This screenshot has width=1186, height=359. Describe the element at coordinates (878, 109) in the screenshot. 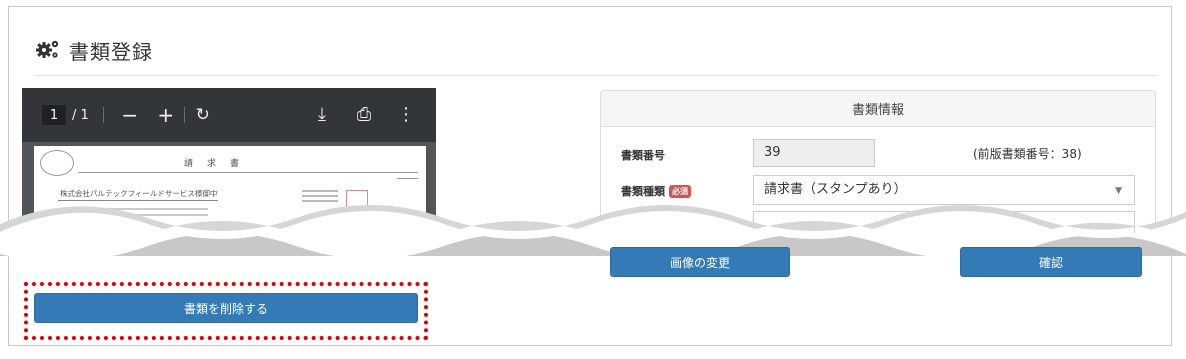

I see `panel-heading: 書類情報` at that location.